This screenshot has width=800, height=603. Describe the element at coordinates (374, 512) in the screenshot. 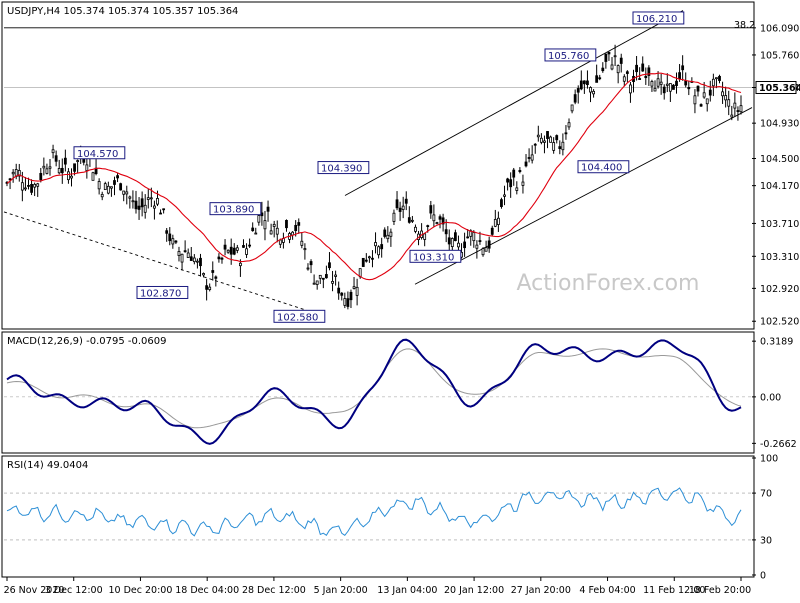

I see `rsi-line` at that location.